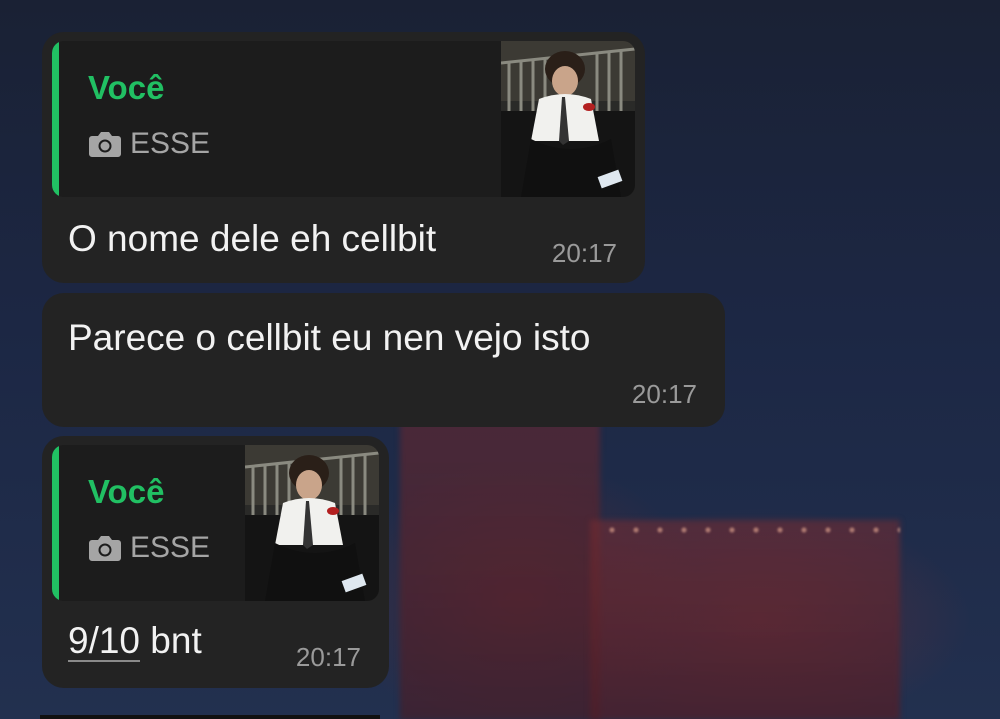 This screenshot has height=719, width=1000. I want to click on message-text-rest: bnt, so click(171, 640).